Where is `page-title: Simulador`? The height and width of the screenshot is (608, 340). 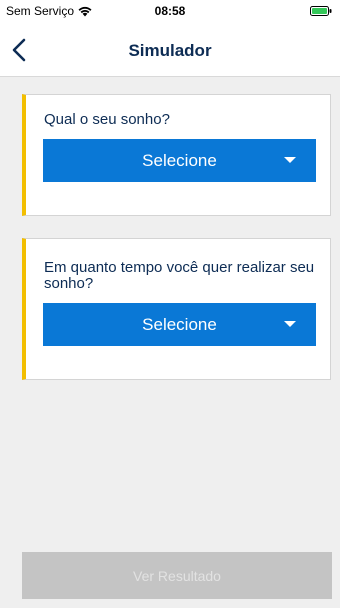 page-title: Simulador is located at coordinates (170, 50).